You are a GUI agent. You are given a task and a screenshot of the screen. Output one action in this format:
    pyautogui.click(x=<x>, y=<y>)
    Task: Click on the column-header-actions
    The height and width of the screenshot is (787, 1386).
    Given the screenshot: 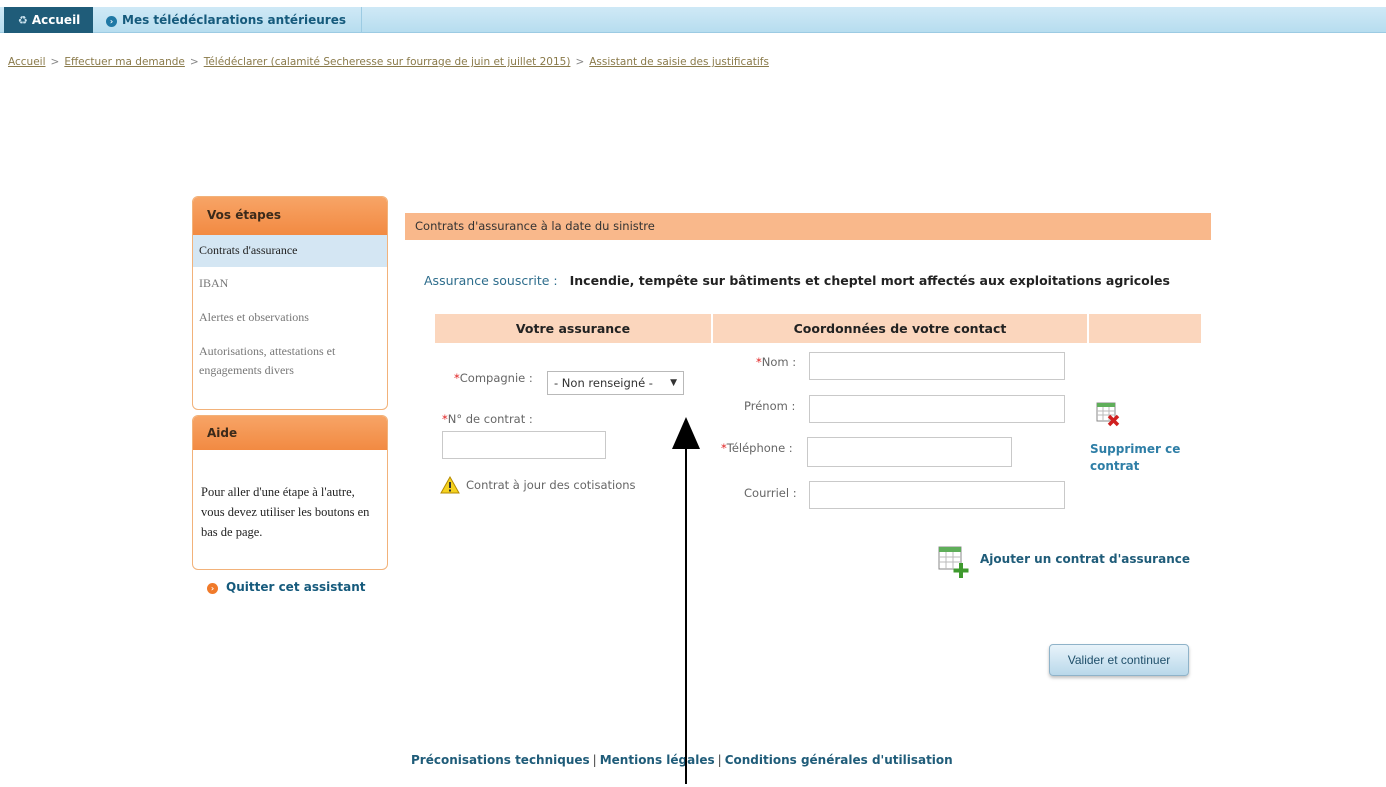 What is the action you would take?
    pyautogui.click(x=1145, y=328)
    